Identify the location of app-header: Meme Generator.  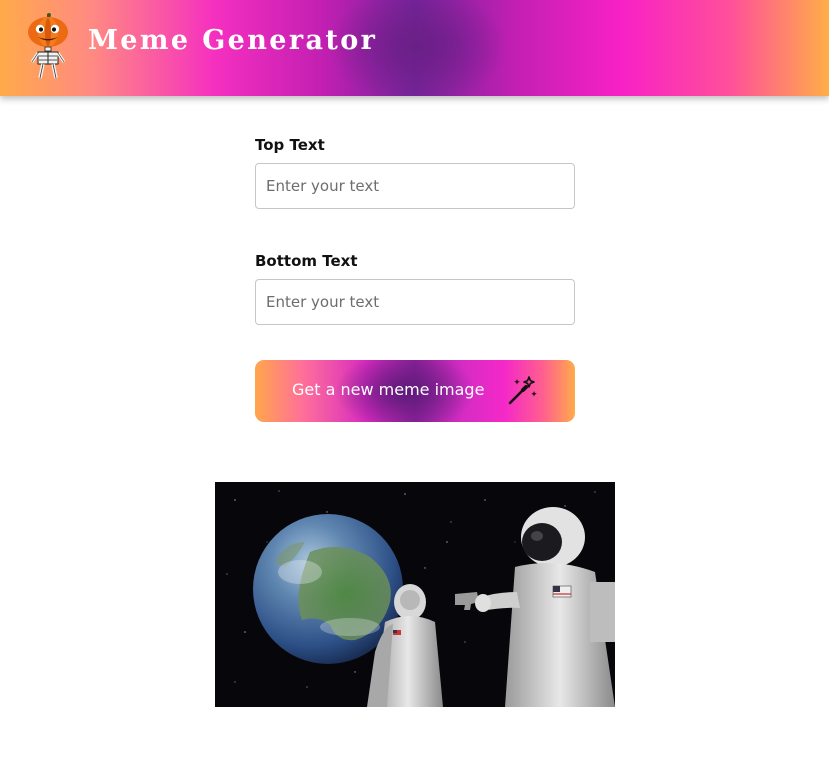
(414, 48).